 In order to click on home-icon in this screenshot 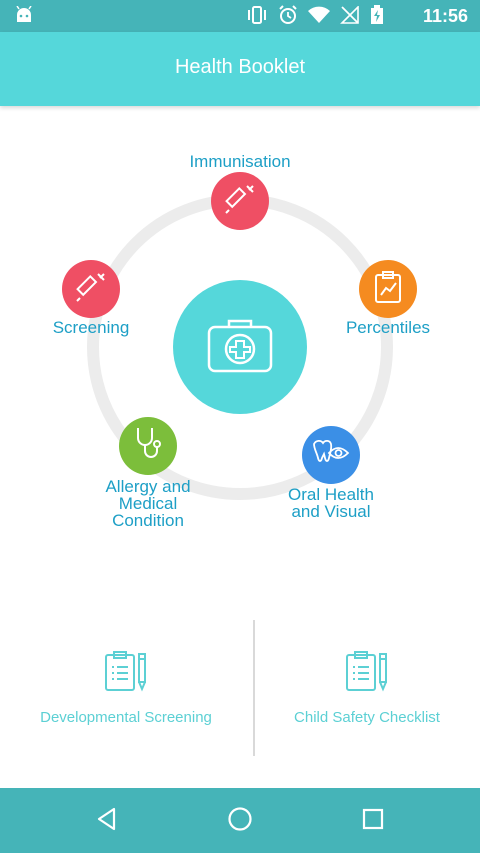, I will do `click(240, 821)`.